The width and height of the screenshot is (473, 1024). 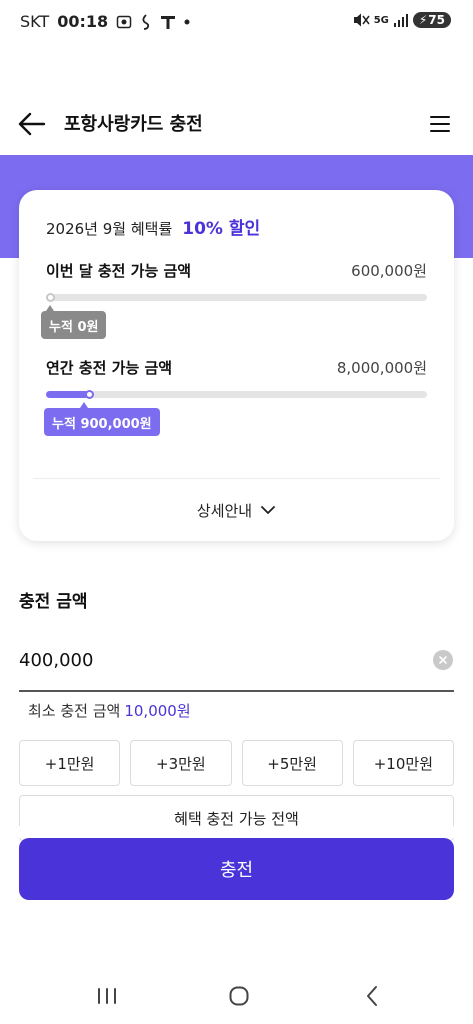 What do you see at coordinates (436, 20) in the screenshot?
I see `battery-level: 75` at bounding box center [436, 20].